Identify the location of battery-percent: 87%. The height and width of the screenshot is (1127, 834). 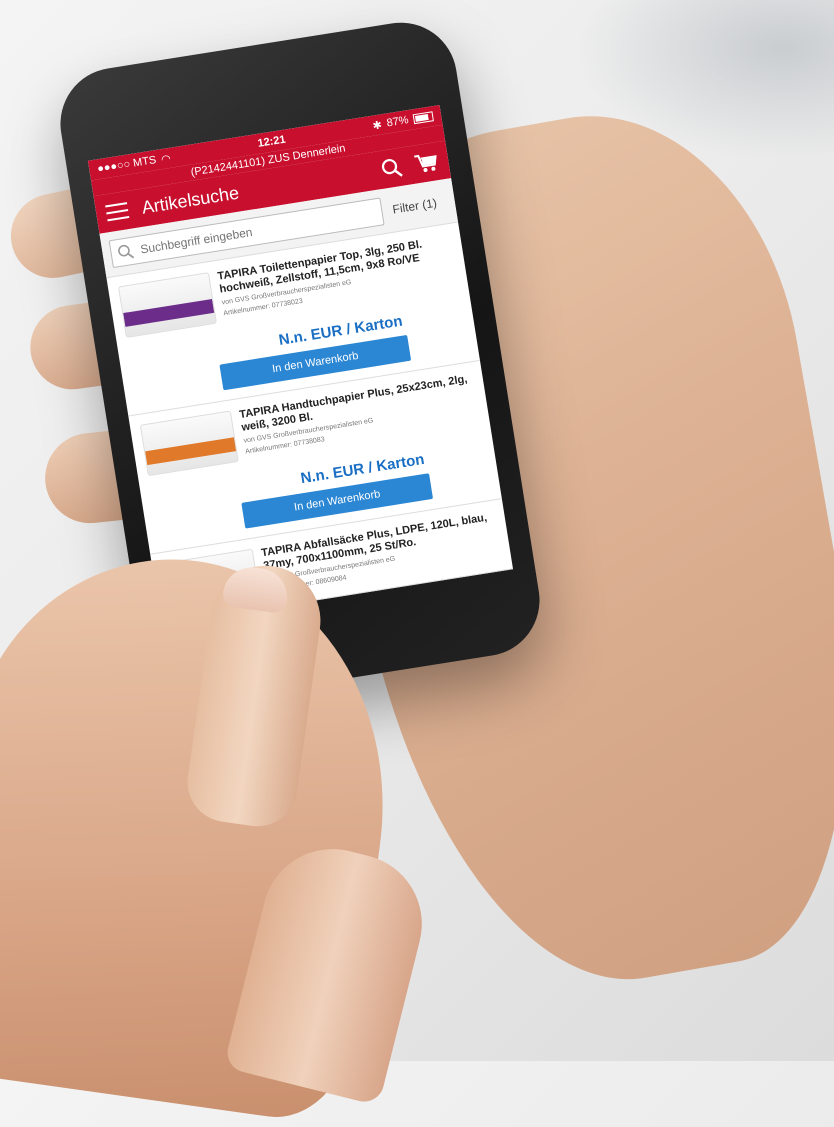
(397, 122).